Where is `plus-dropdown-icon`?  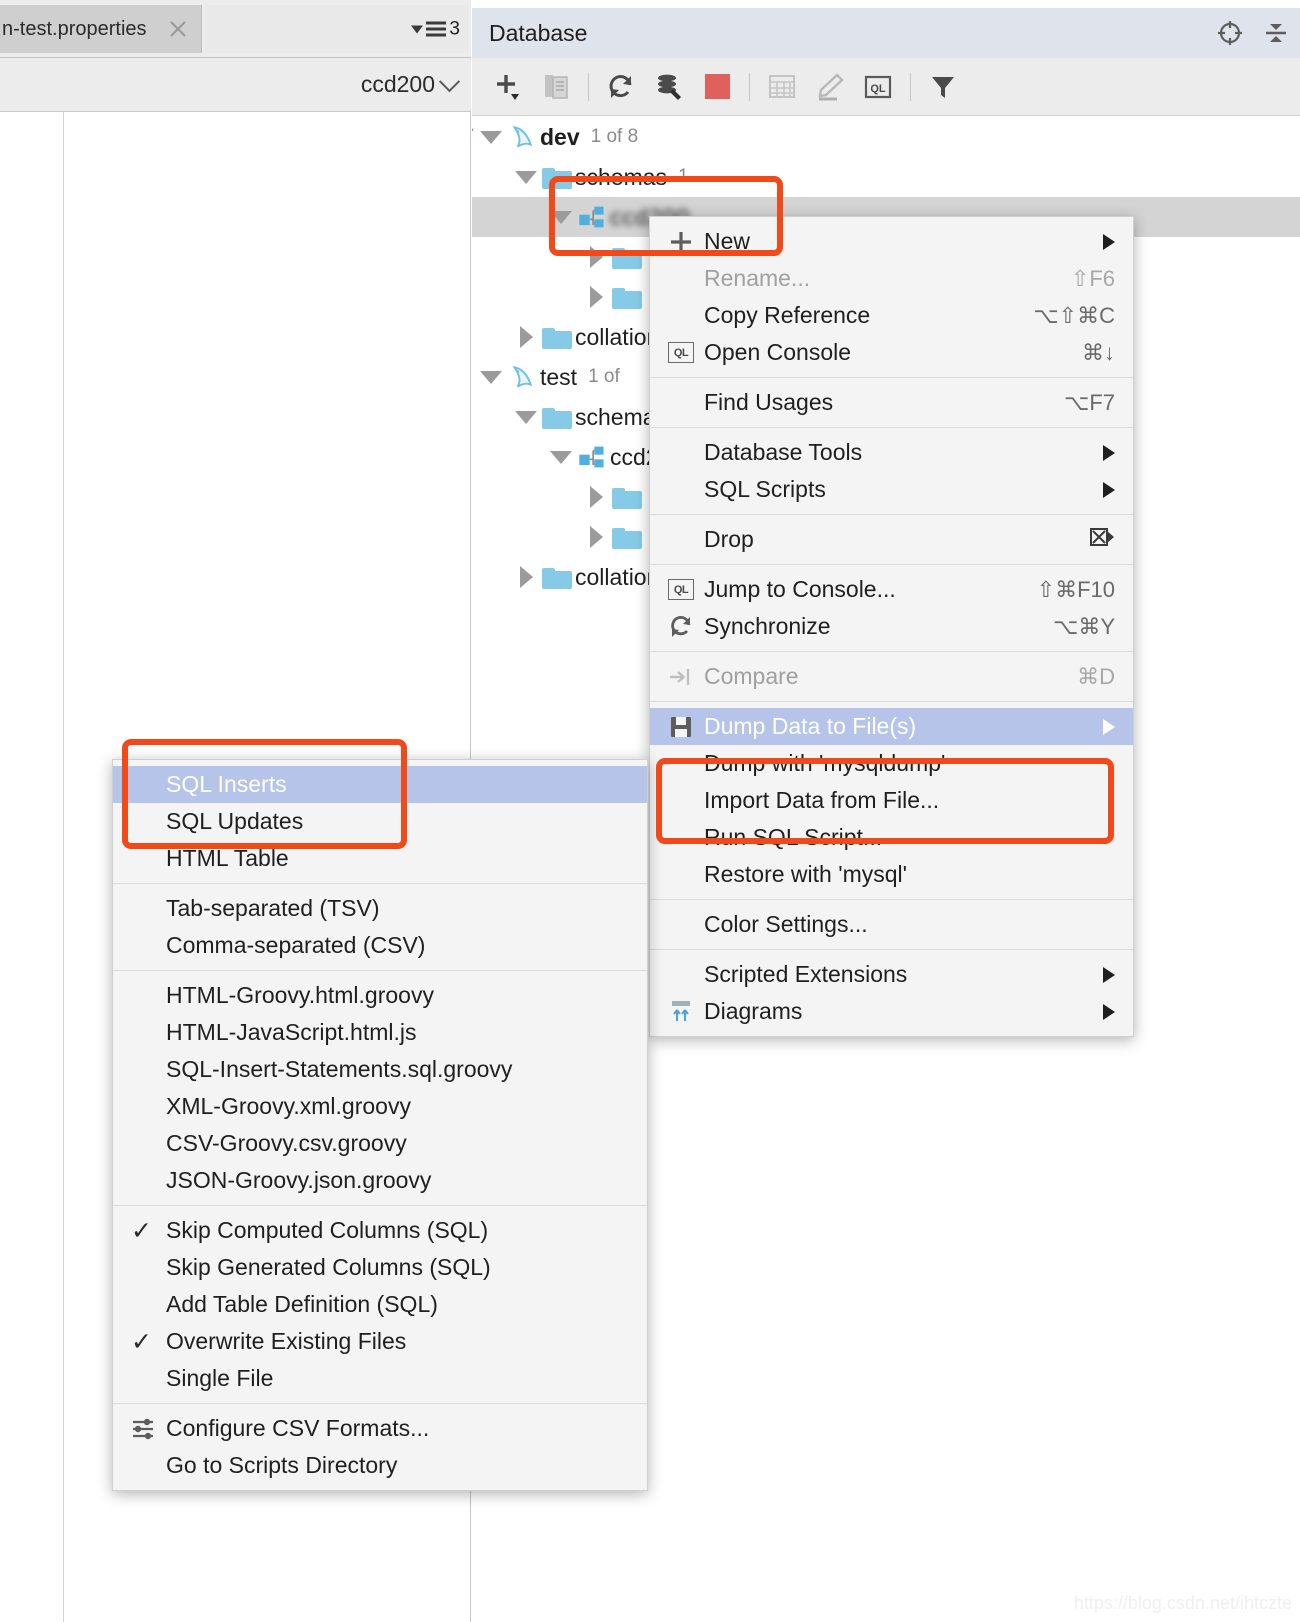 plus-dropdown-icon is located at coordinates (508, 87).